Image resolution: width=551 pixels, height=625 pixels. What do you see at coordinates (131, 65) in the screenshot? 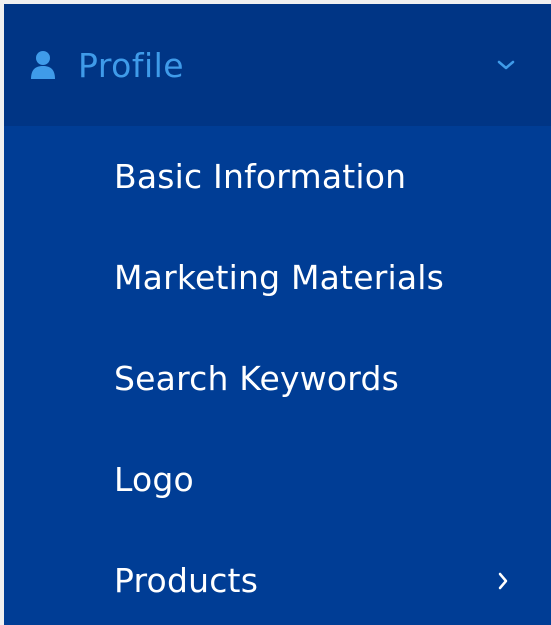
I see `profile-label: Profile` at bounding box center [131, 65].